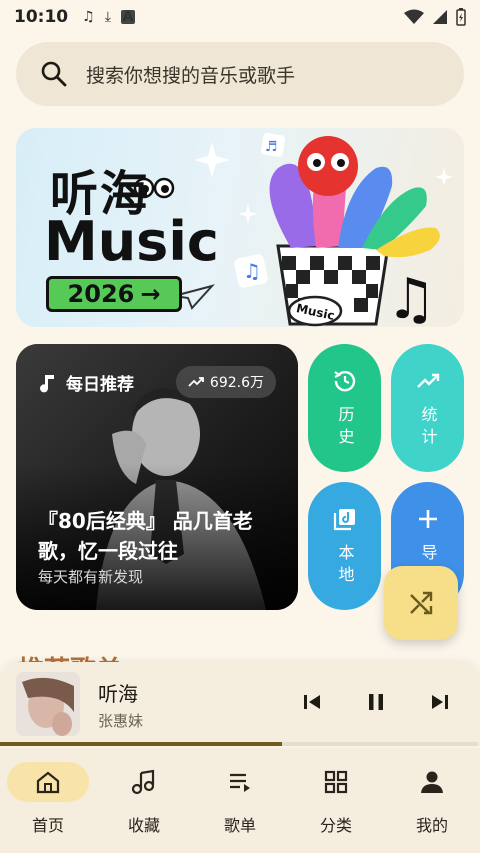 The image size is (480, 853). What do you see at coordinates (107, 17) in the screenshot?
I see `download-status-icon: ⤓` at bounding box center [107, 17].